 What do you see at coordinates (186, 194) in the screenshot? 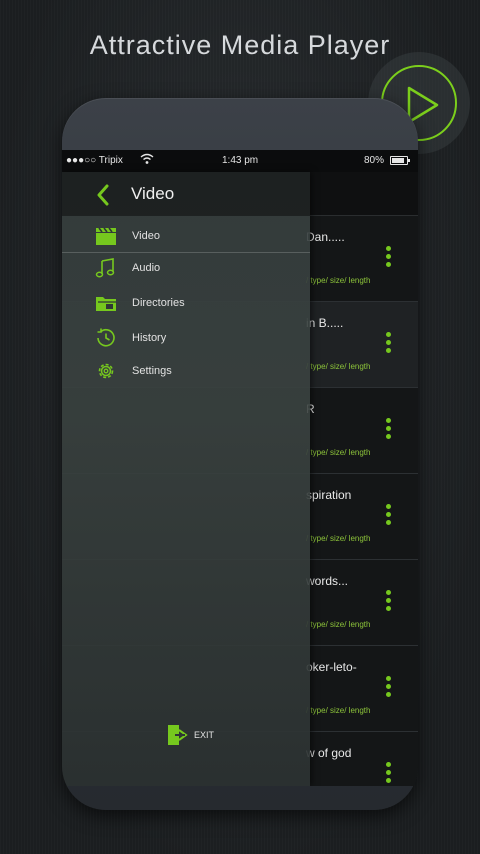
I see `drawer-header: Video` at bounding box center [186, 194].